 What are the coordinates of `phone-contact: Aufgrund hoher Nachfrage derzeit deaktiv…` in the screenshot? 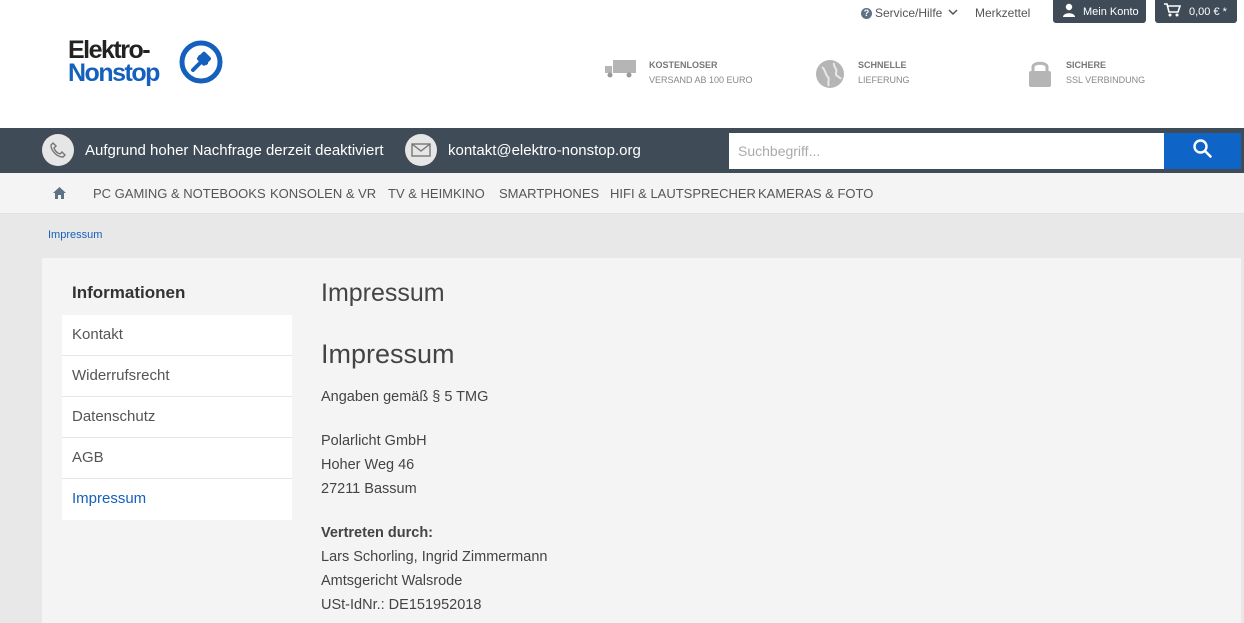 It's located at (213, 150).